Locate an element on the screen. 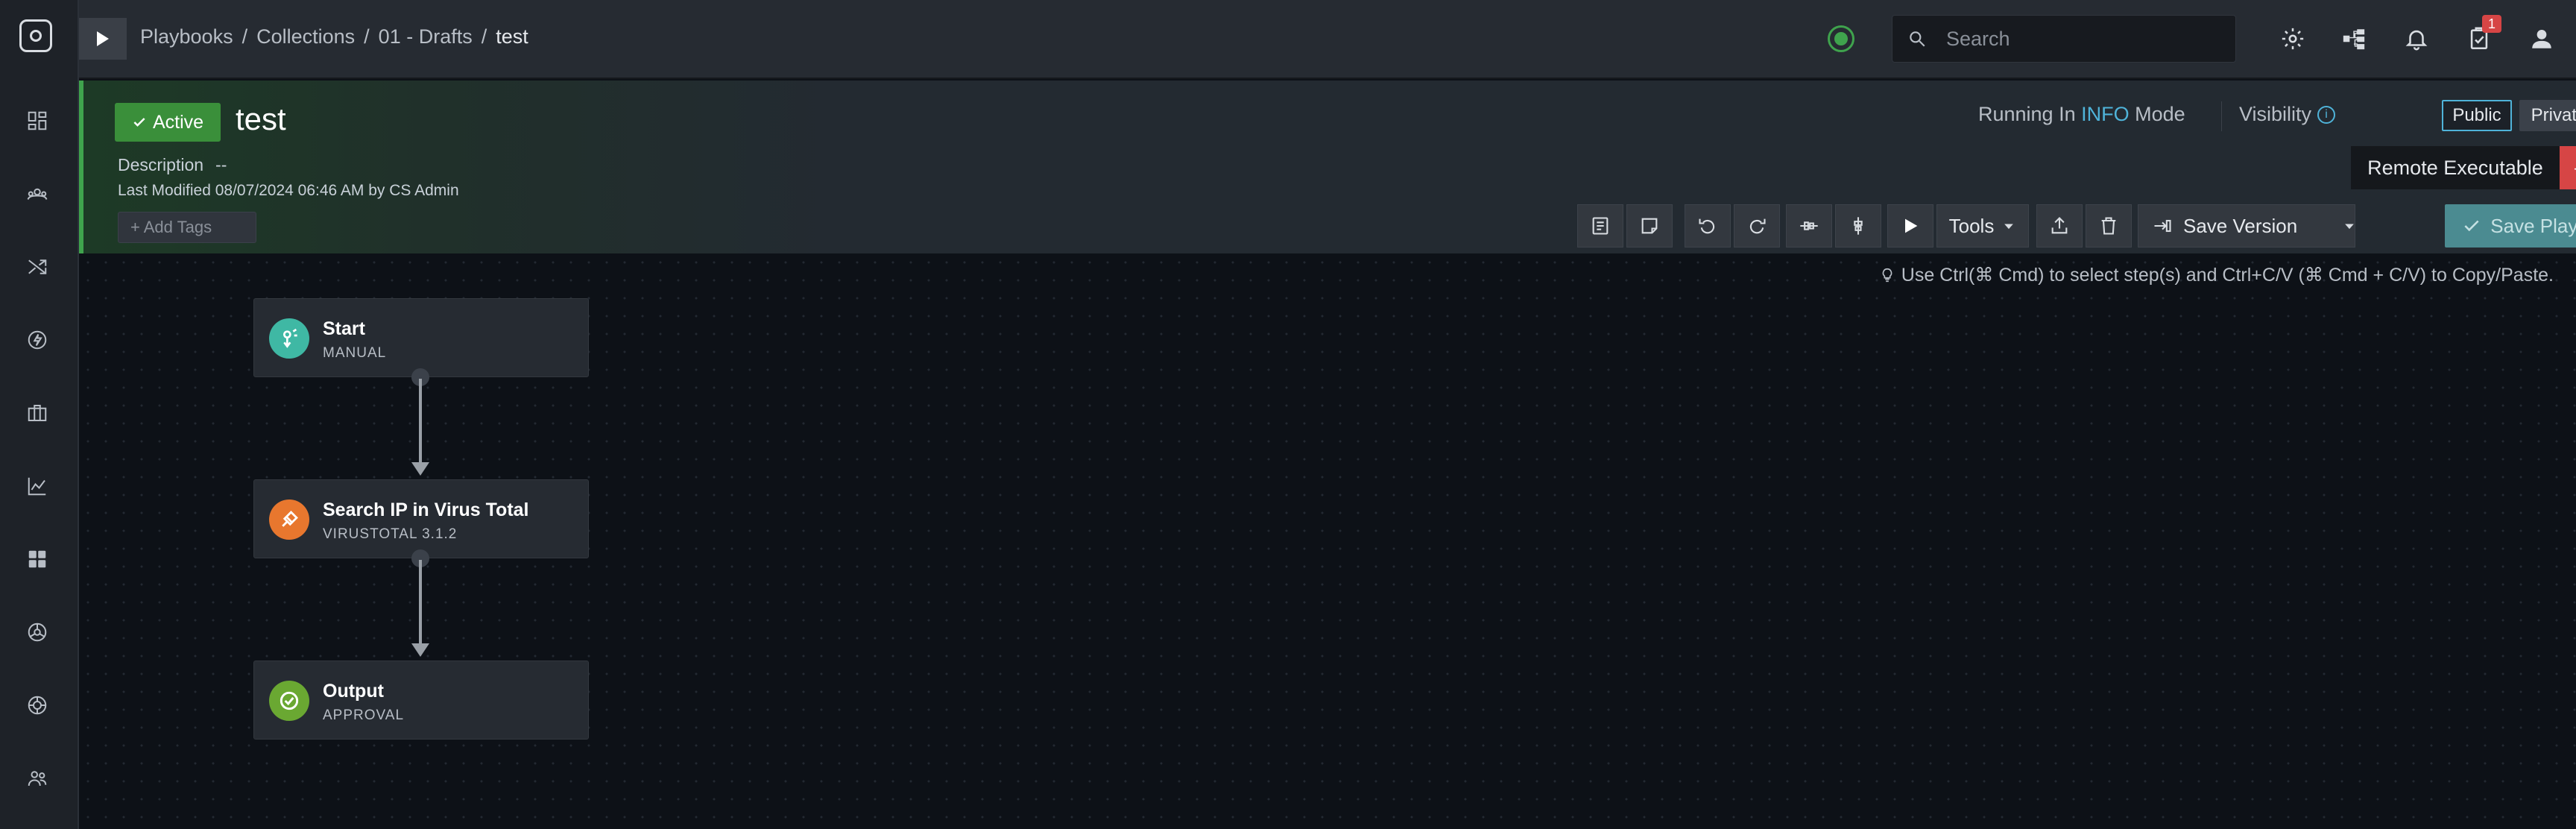 The height and width of the screenshot is (829, 2576). step-type: APPROVAL is located at coordinates (364, 715).